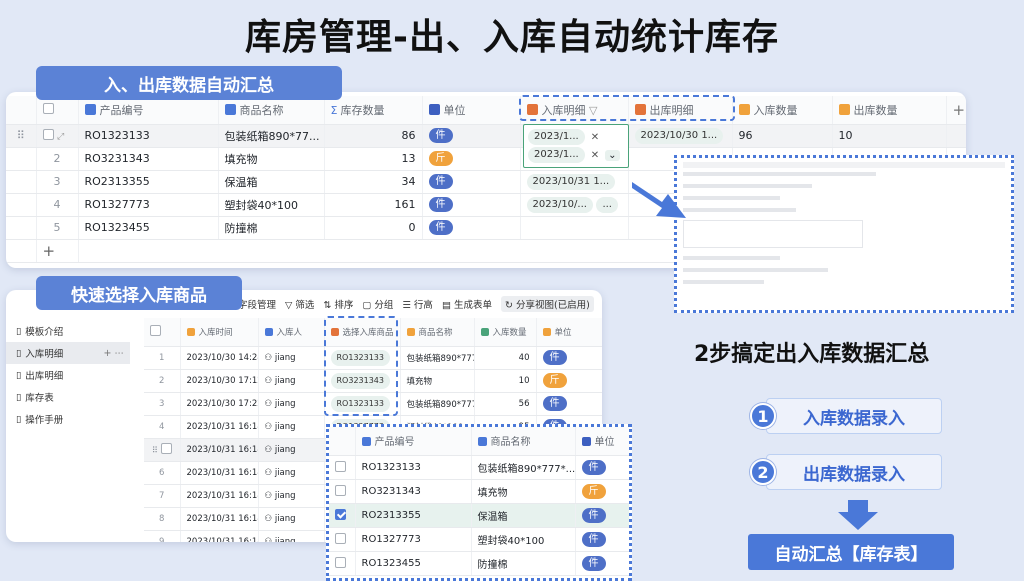 This screenshot has width=1024, height=581. Describe the element at coordinates (148, 110) in the screenshot. I see `col-product-code: 产品编号` at that location.